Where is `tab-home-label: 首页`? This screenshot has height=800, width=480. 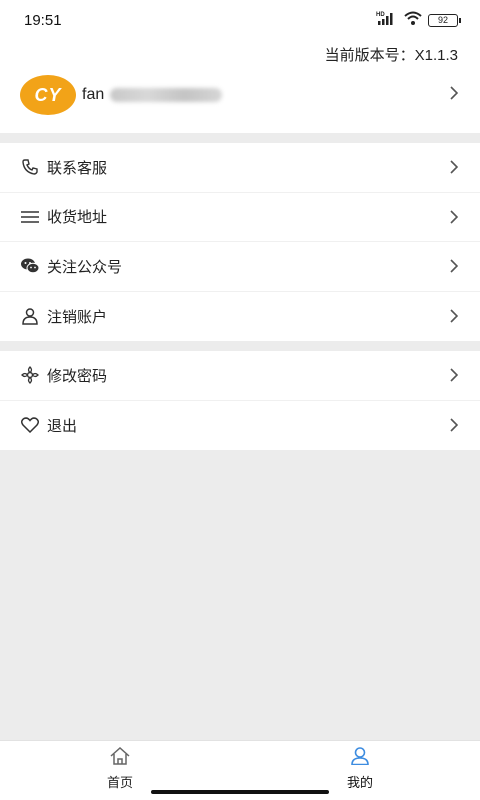 tab-home-label: 首页 is located at coordinates (119, 782).